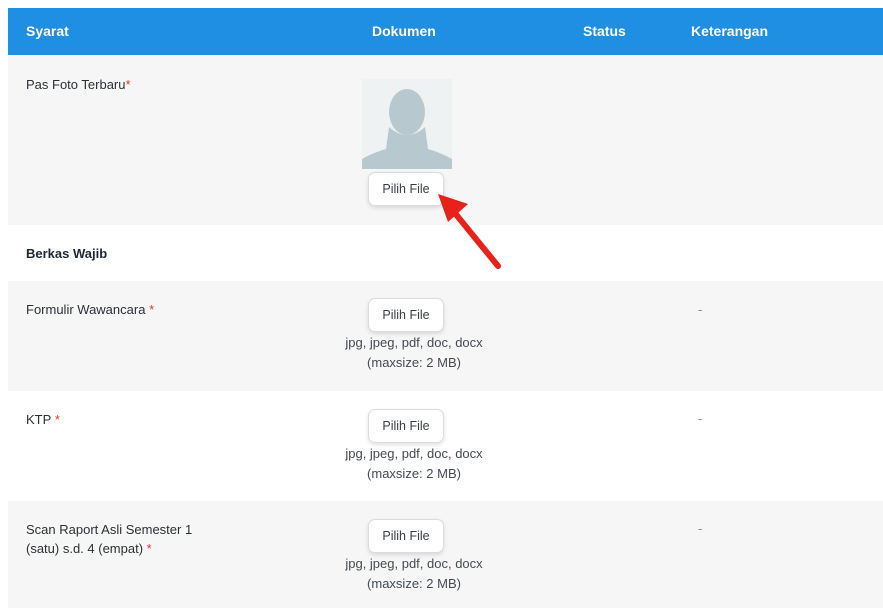 This screenshot has height=608, width=883. I want to click on pilih-file-button-ktp: Pilih File, so click(406, 426).